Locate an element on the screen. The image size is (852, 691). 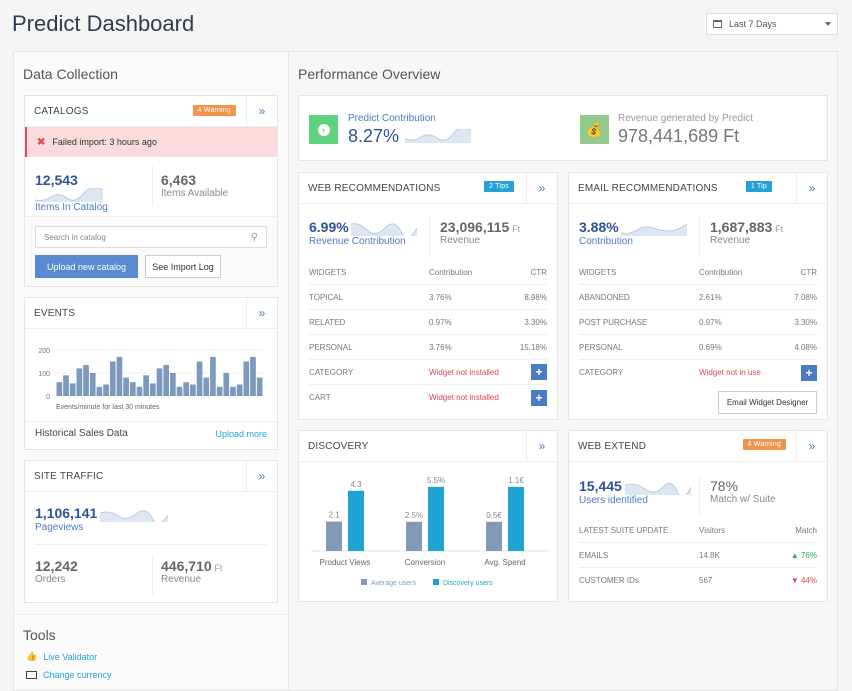
items-available-stat: 6,463 Items Available is located at coordinates (194, 185).